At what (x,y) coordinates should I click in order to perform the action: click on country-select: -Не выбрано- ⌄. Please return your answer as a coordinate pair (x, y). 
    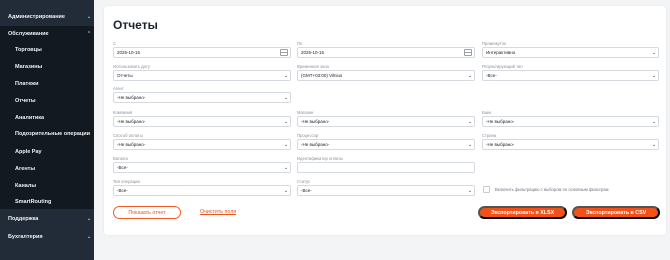
    Looking at the image, I should click on (570, 144).